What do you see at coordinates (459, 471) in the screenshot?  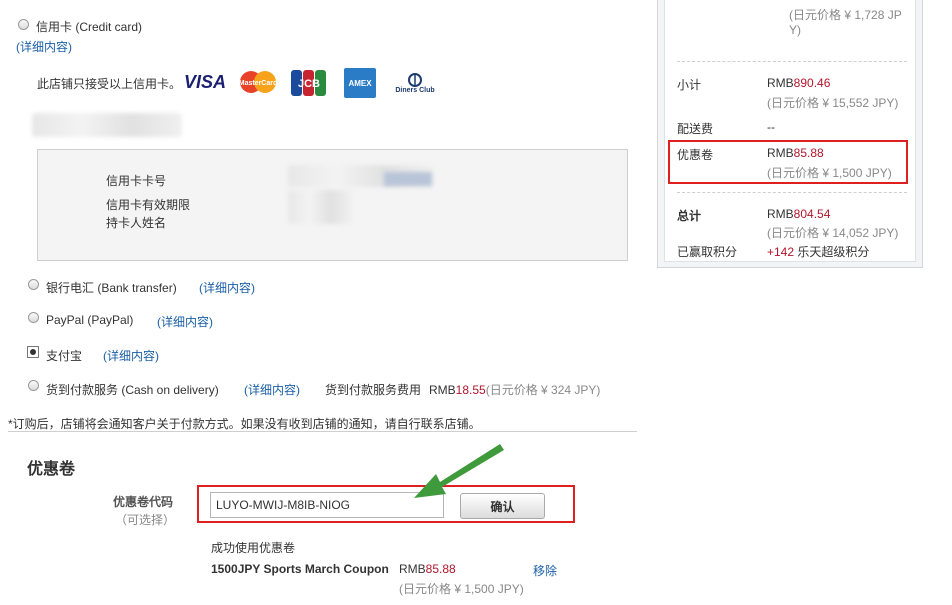 I see `green-arrow-icon` at bounding box center [459, 471].